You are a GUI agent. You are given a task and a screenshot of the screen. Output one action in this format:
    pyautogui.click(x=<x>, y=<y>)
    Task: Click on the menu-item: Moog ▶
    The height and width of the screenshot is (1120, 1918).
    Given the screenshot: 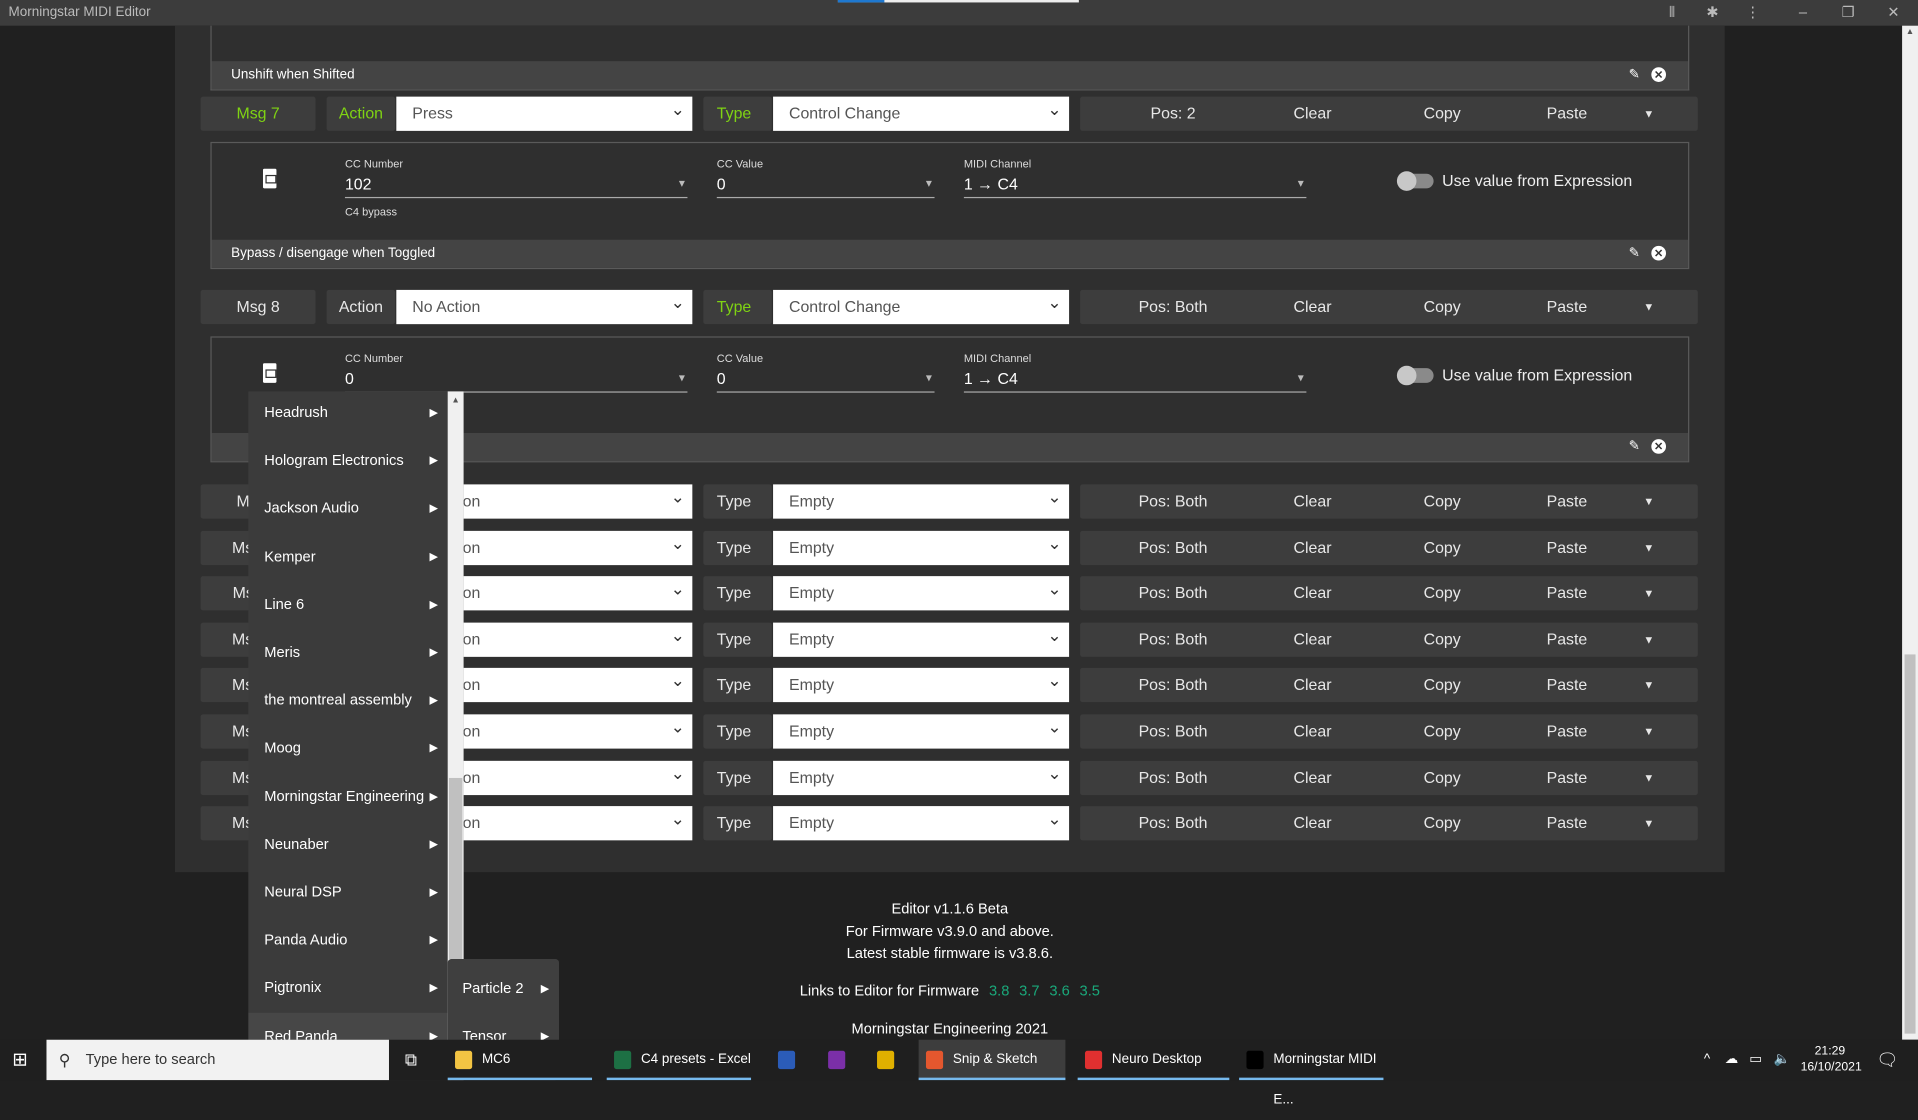 What is the action you would take?
    pyautogui.click(x=347, y=749)
    